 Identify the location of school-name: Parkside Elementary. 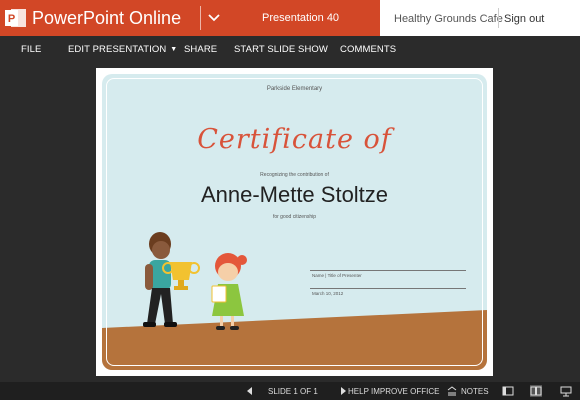
(294, 89).